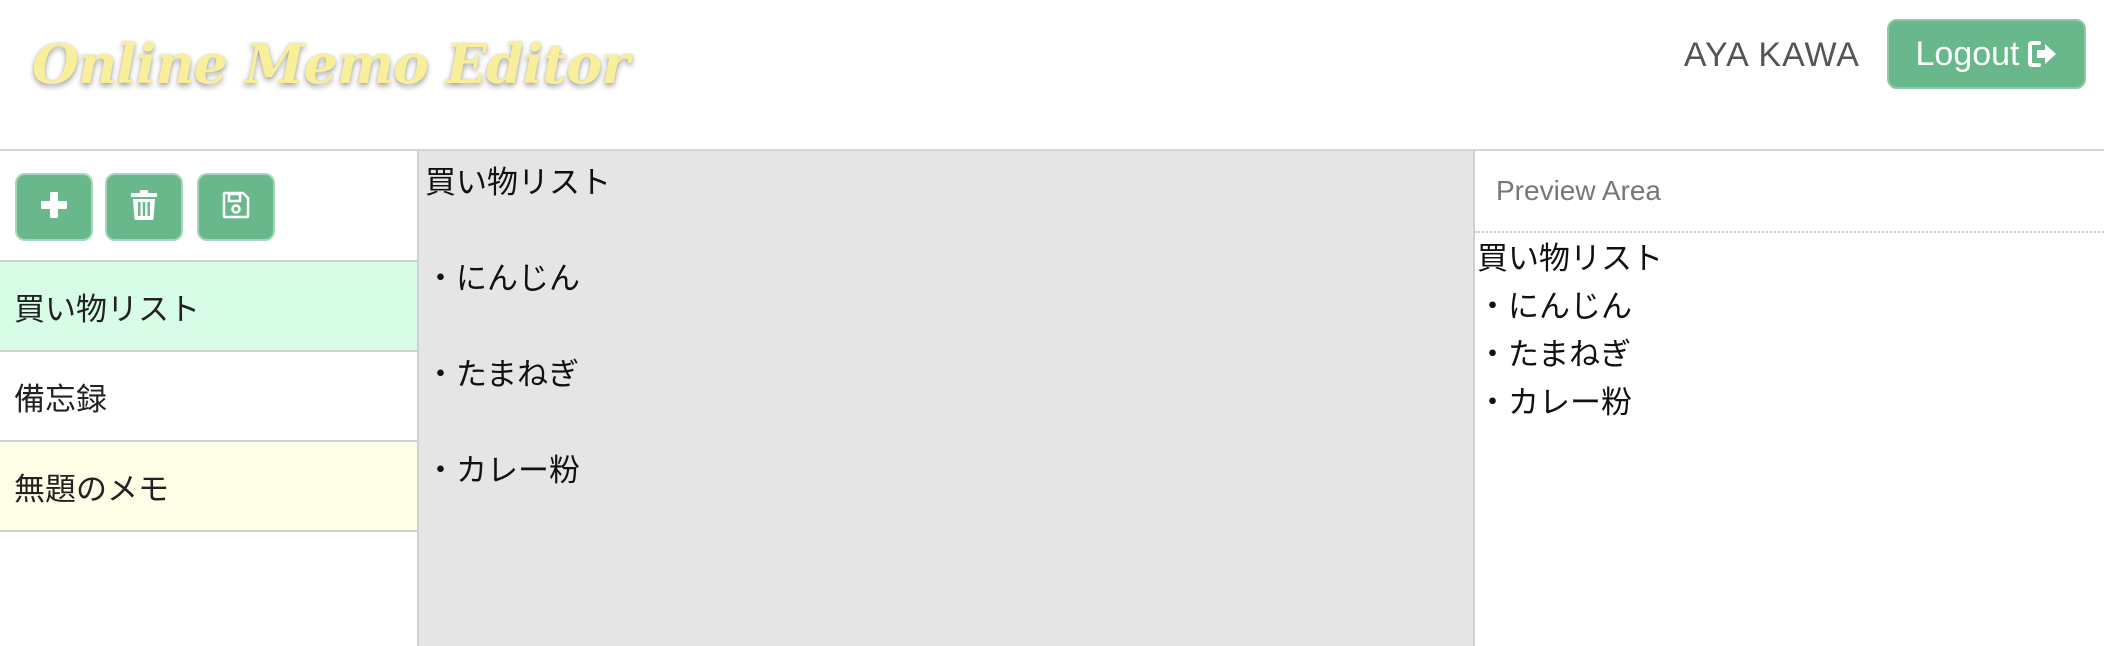 The image size is (2104, 646). I want to click on add-memo-button, so click(54, 207).